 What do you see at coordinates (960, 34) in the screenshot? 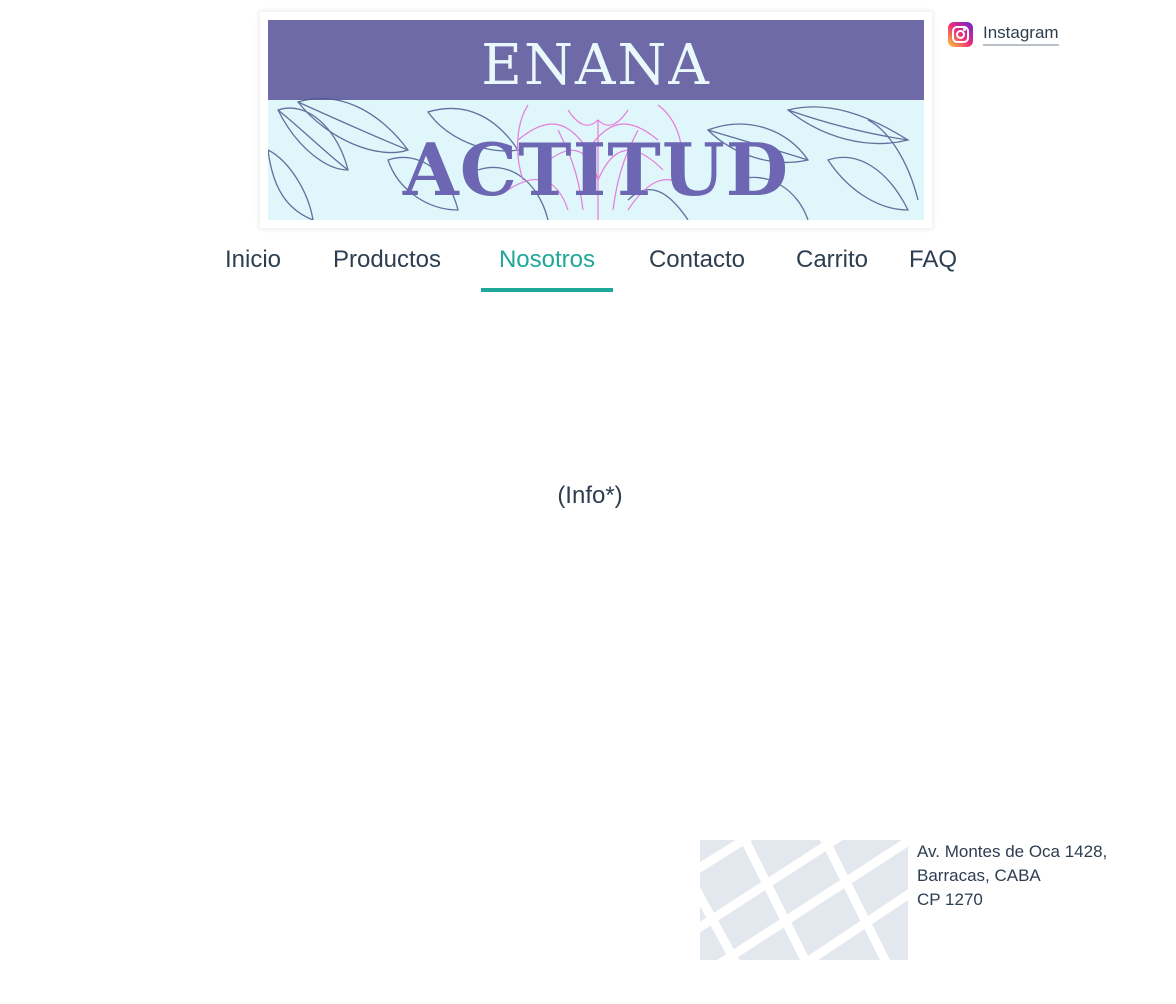
I see `instagram-icon` at bounding box center [960, 34].